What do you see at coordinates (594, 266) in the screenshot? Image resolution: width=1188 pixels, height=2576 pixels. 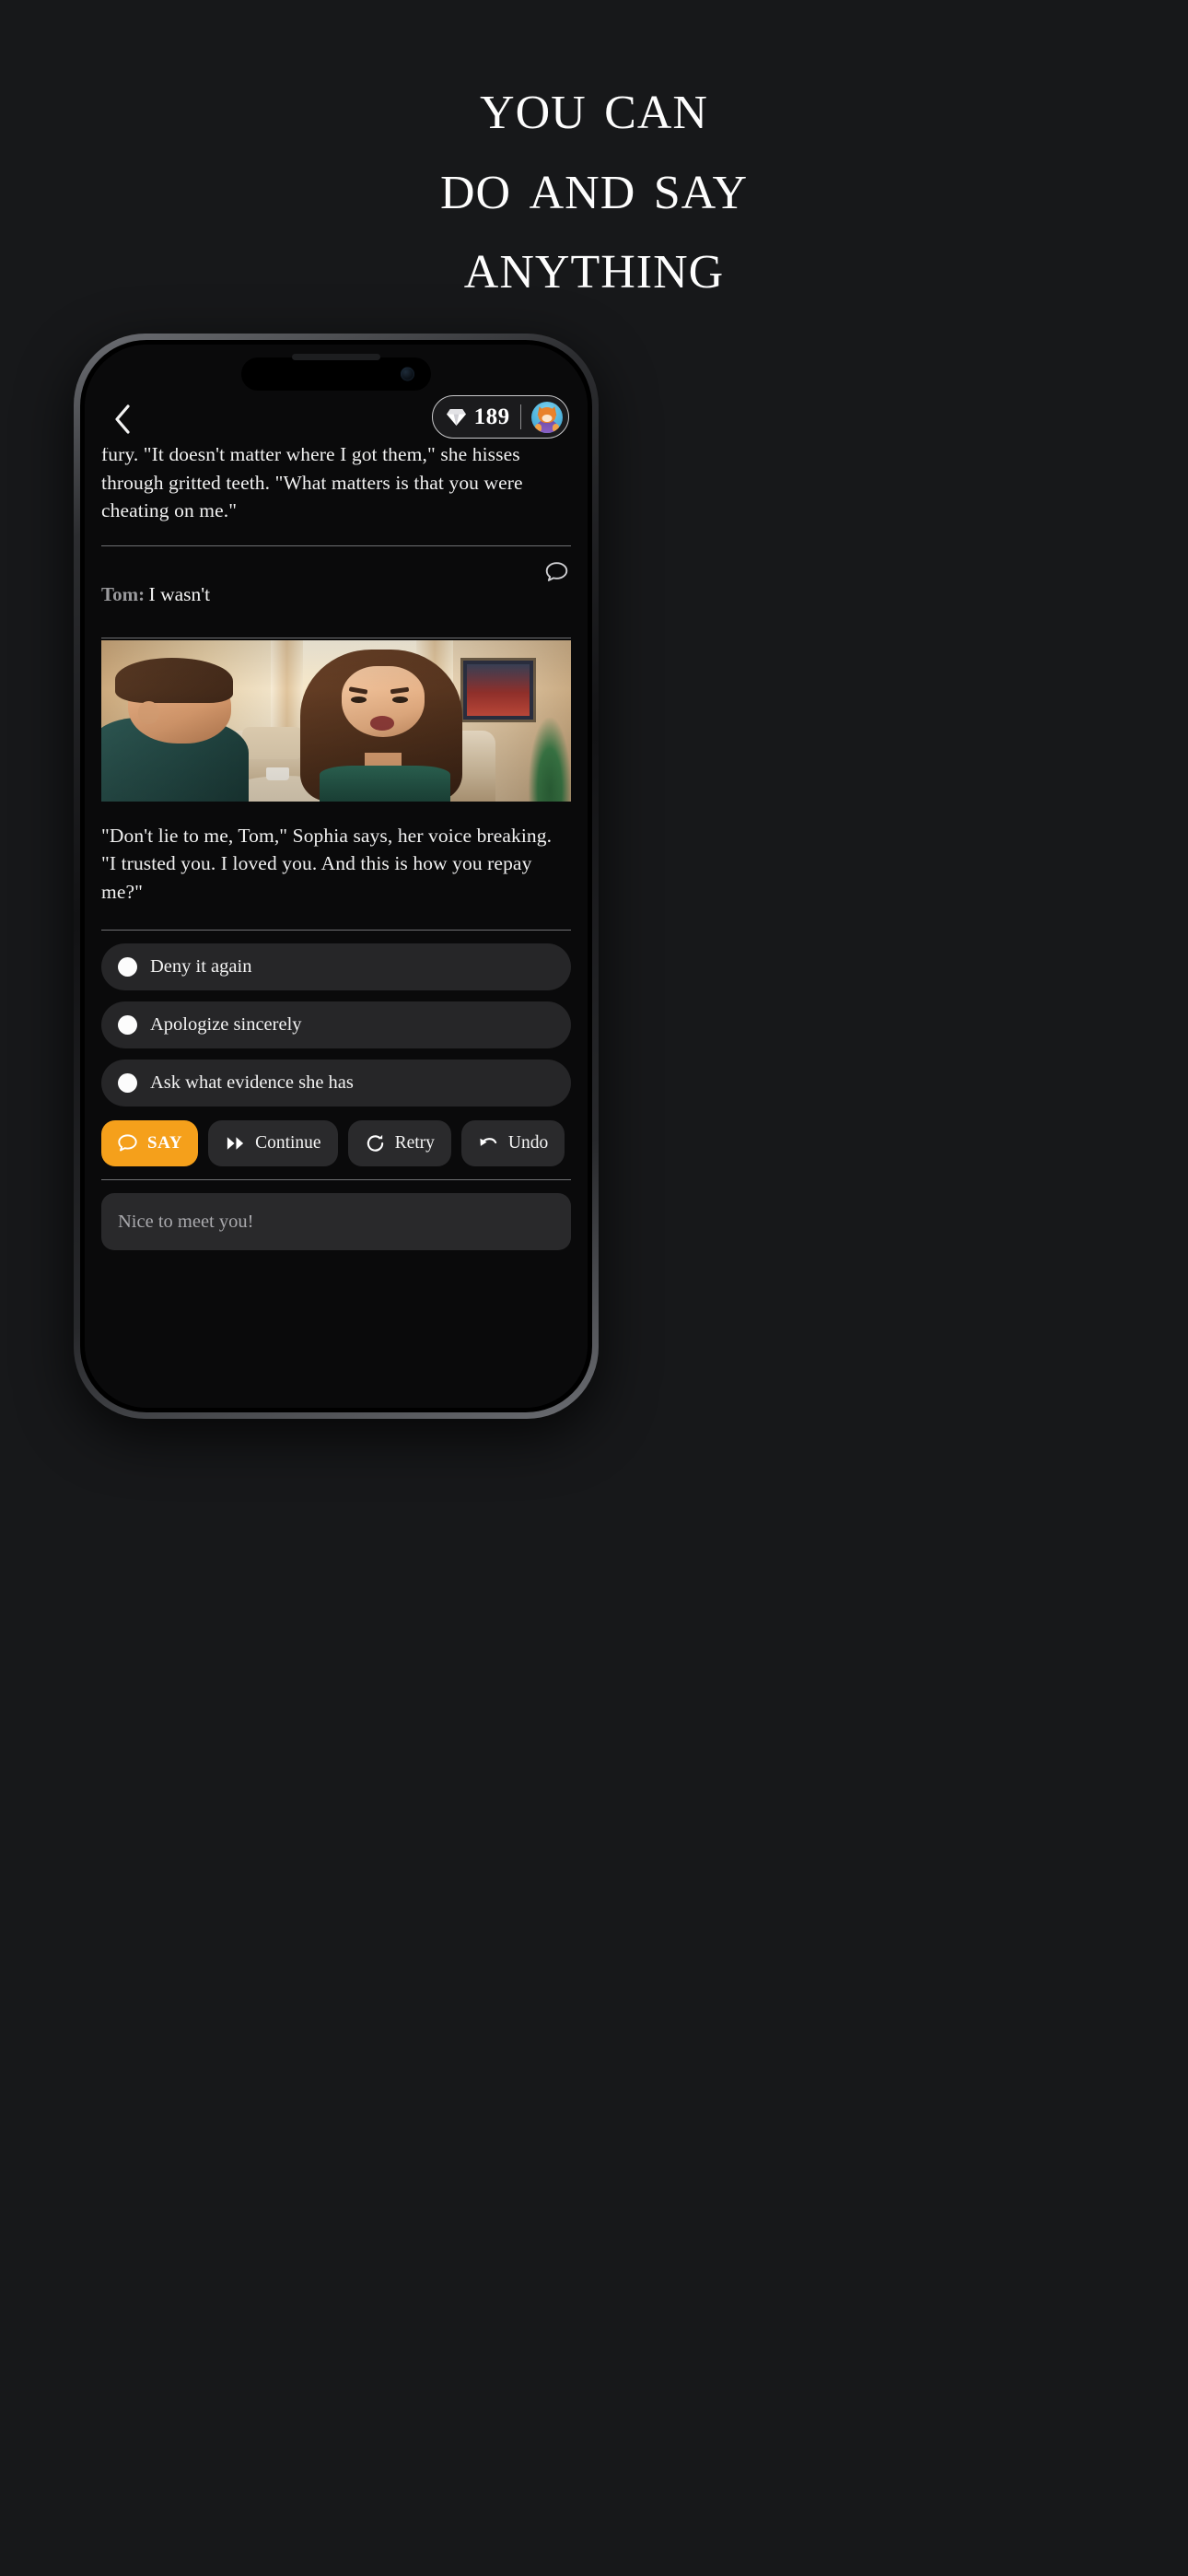 I see `headline-line-3: Anything` at bounding box center [594, 266].